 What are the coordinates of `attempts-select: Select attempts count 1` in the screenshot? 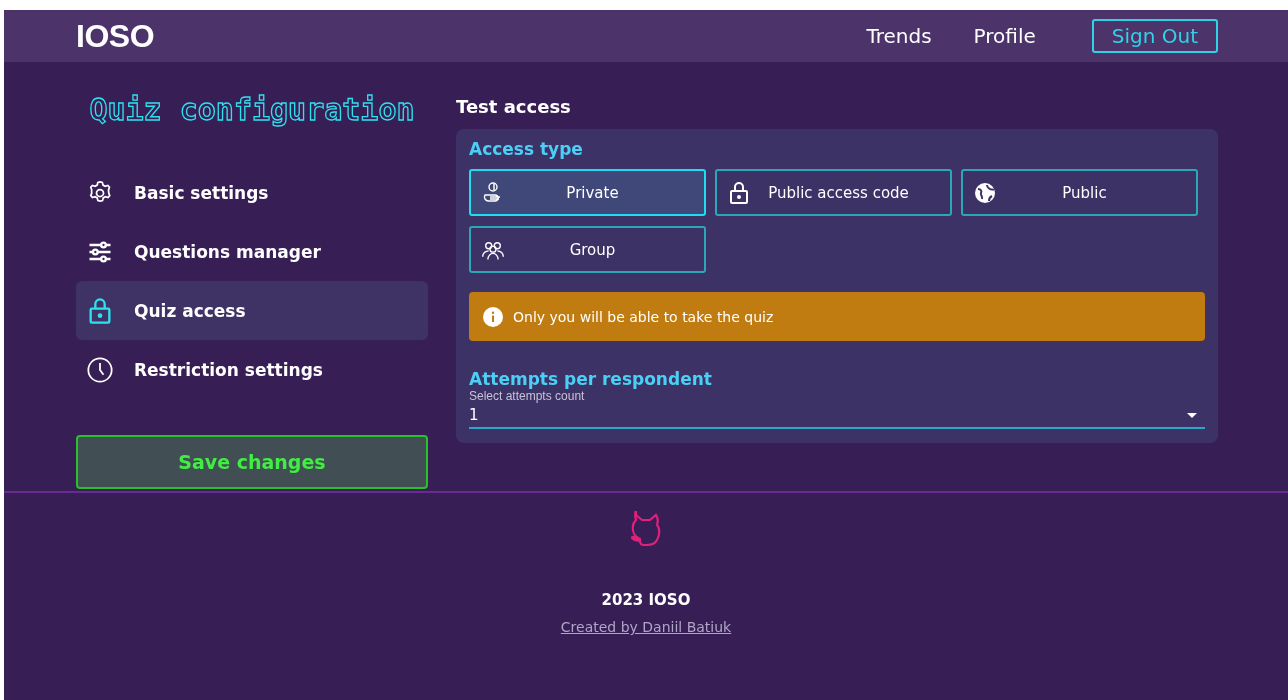 It's located at (837, 409).